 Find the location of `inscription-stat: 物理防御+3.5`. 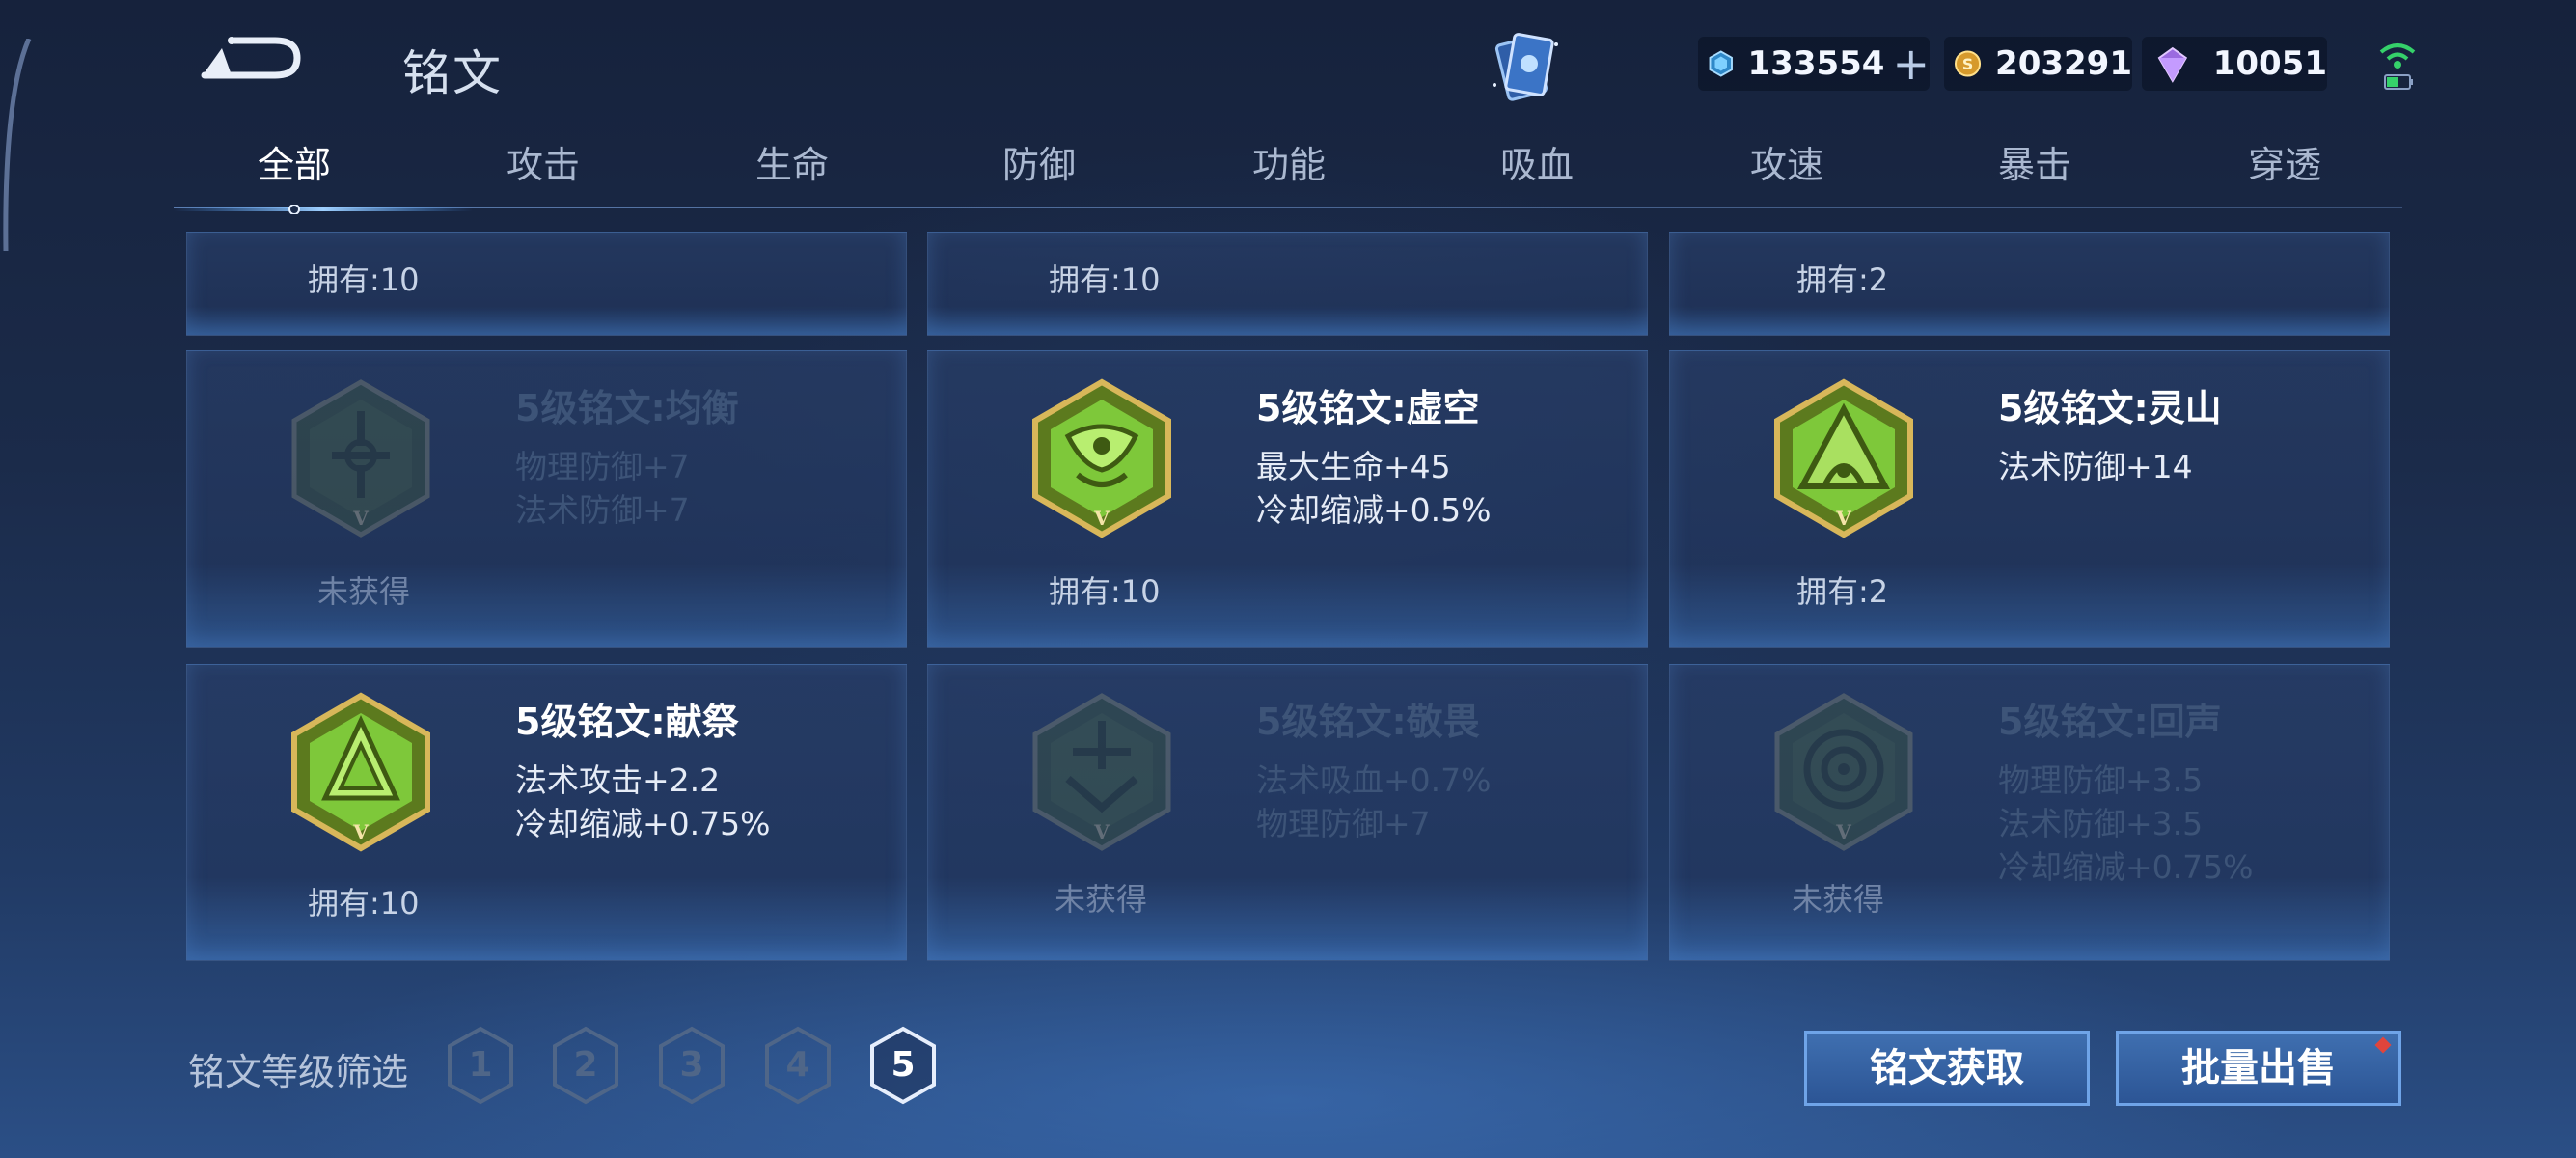

inscription-stat: 物理防御+3.5 is located at coordinates (2101, 780).